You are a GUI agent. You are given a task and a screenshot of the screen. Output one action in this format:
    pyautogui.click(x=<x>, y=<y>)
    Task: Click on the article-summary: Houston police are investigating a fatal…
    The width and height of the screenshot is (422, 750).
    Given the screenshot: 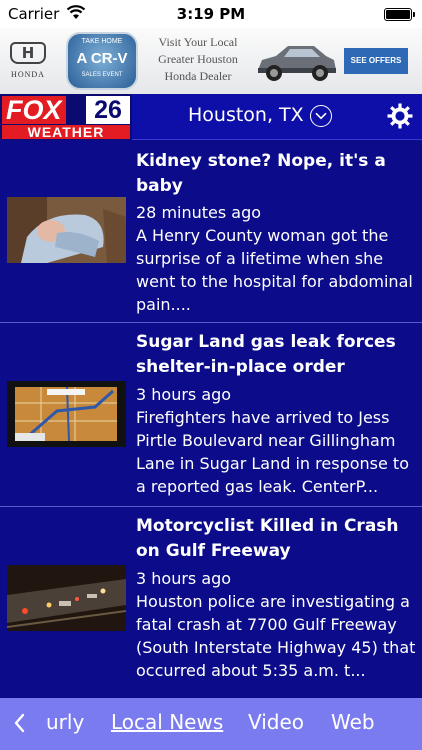 What is the action you would take?
    pyautogui.click(x=276, y=636)
    